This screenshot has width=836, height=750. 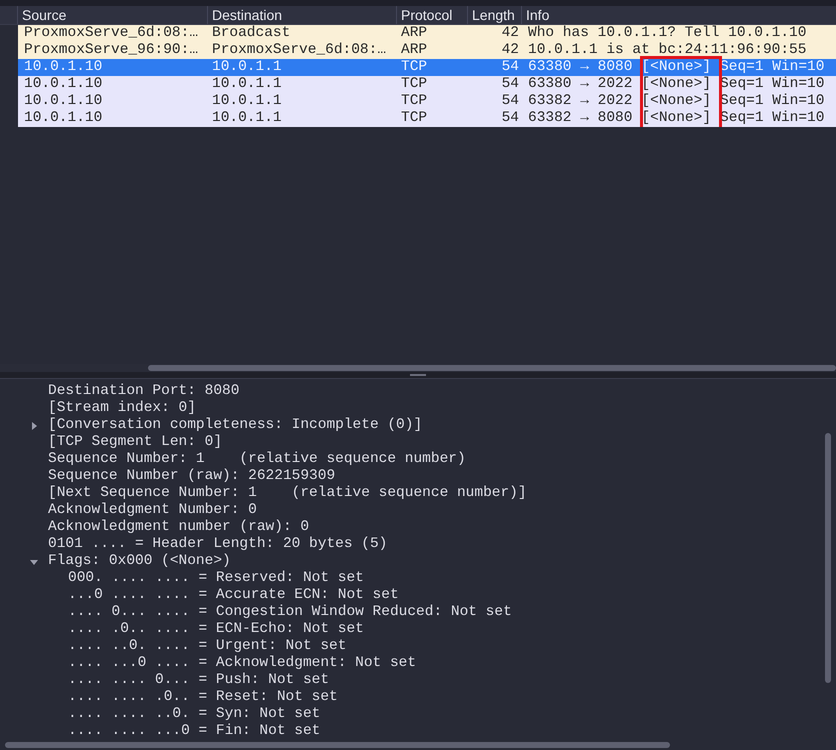 I want to click on packet-row: ProxmoxServe_6d:08:… Broadcast ARP 42 Who has 10.0.1.1? Tell 10.0.1.10, so click(x=427, y=33).